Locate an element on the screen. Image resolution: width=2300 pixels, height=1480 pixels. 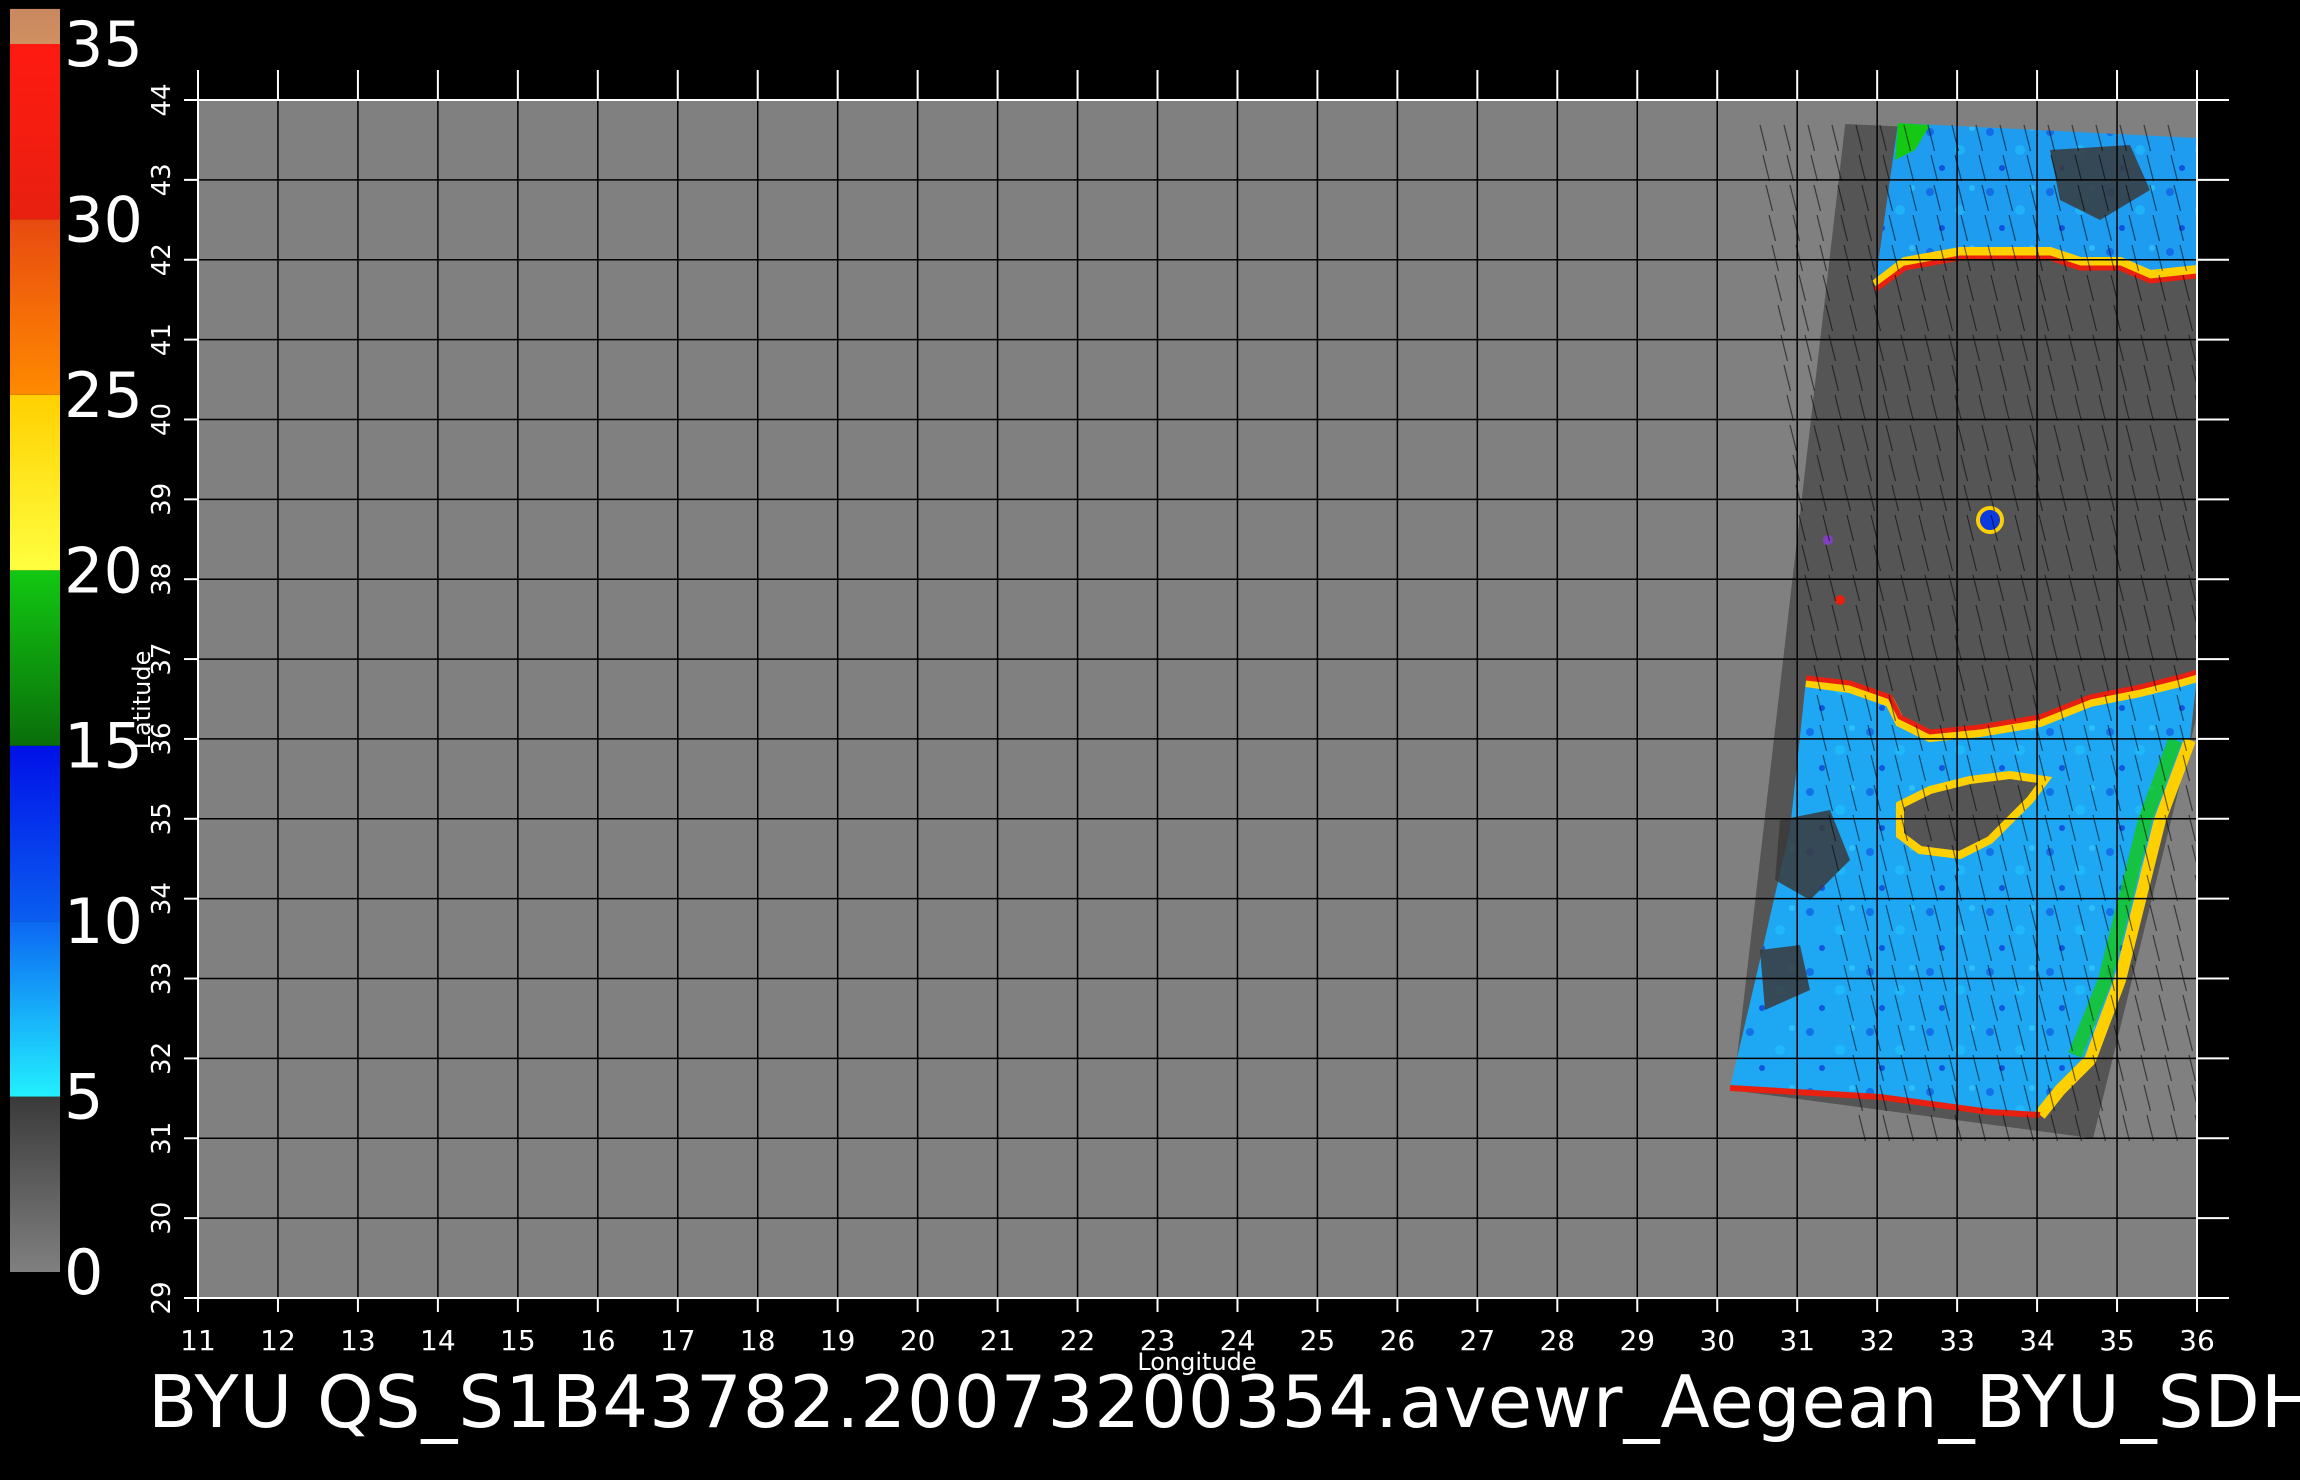
y-tick-label: 43 is located at coordinates (162, 179).